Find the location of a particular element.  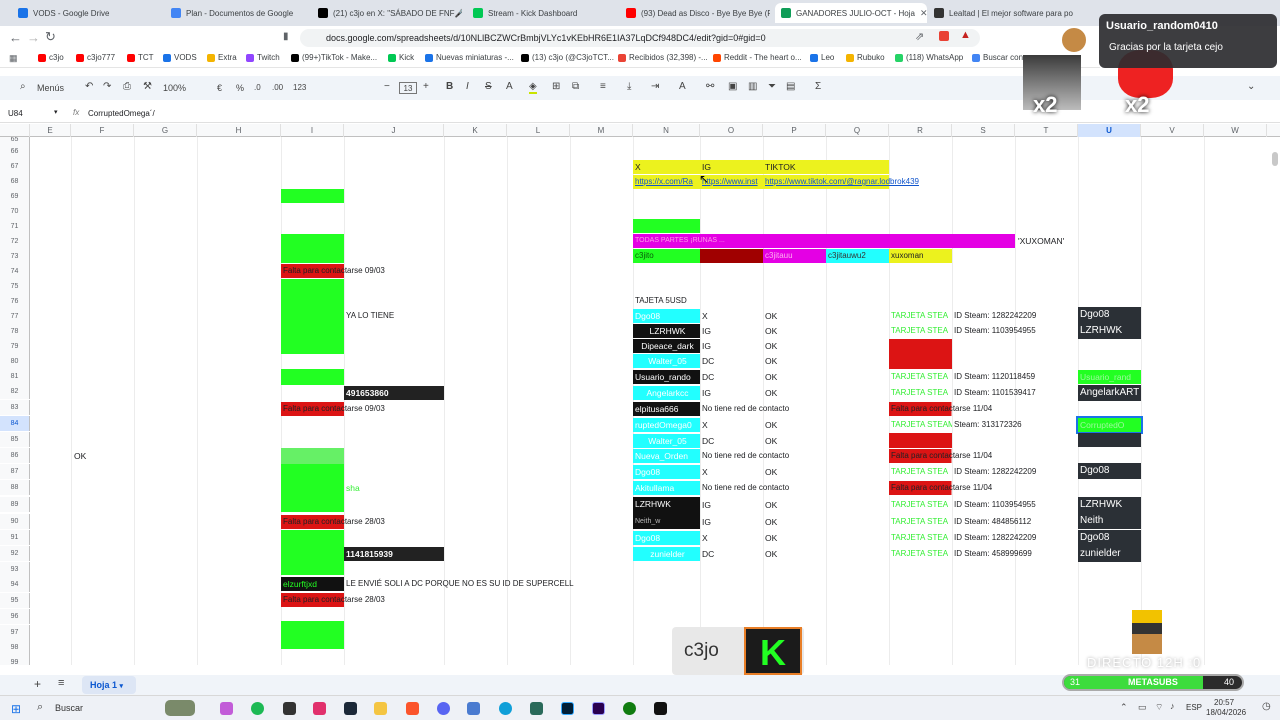

column-header-w: W is located at coordinates (1235, 130).